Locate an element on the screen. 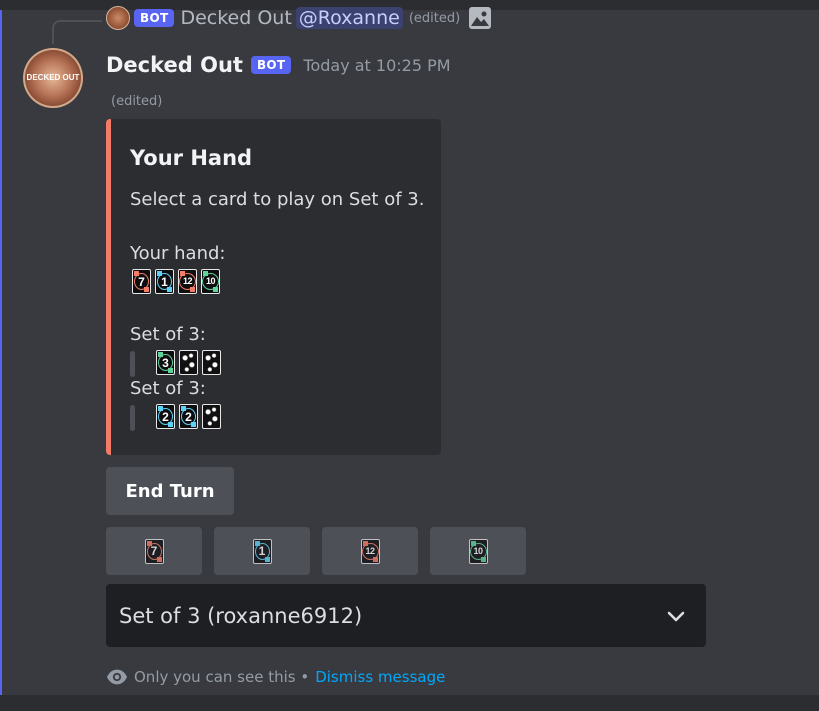  set-cards: 22 is located at coordinates (188, 416).